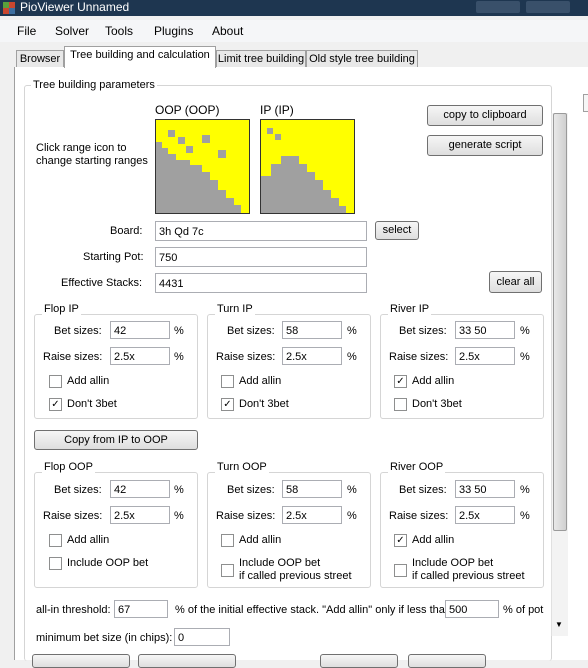 The image size is (588, 668). What do you see at coordinates (140, 515) in the screenshot?
I see `flop-oop-raise-input: 2.5x` at bounding box center [140, 515].